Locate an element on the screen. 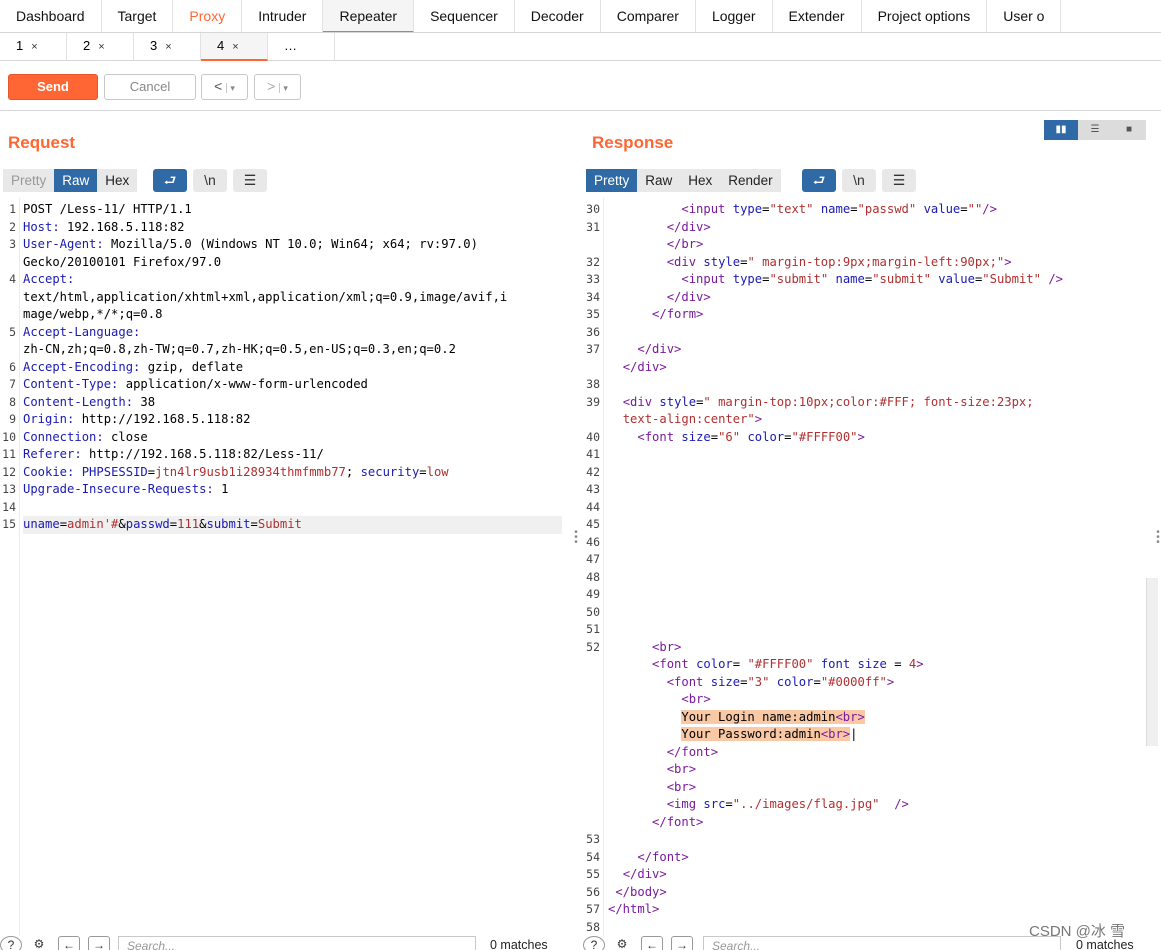  view-tab-render: Render is located at coordinates (750, 180).